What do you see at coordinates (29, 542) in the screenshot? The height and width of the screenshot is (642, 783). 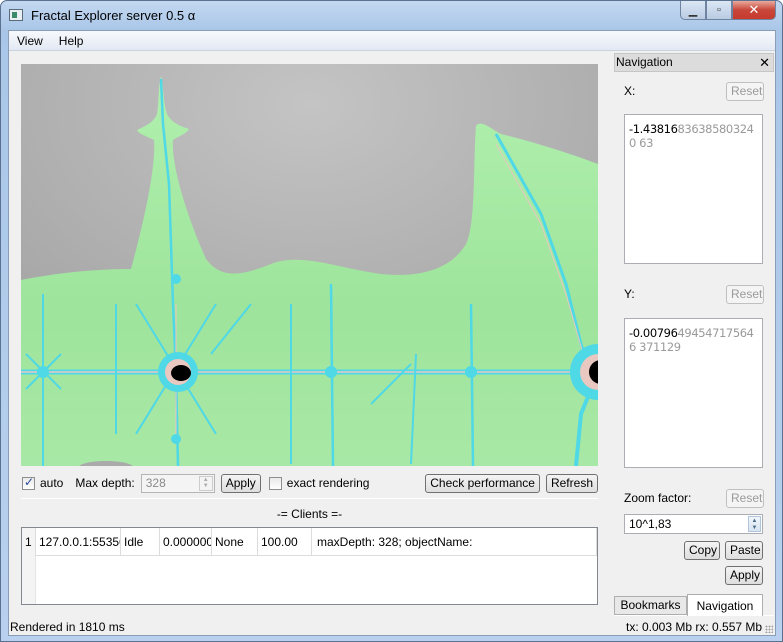 I see `row-index: 1` at bounding box center [29, 542].